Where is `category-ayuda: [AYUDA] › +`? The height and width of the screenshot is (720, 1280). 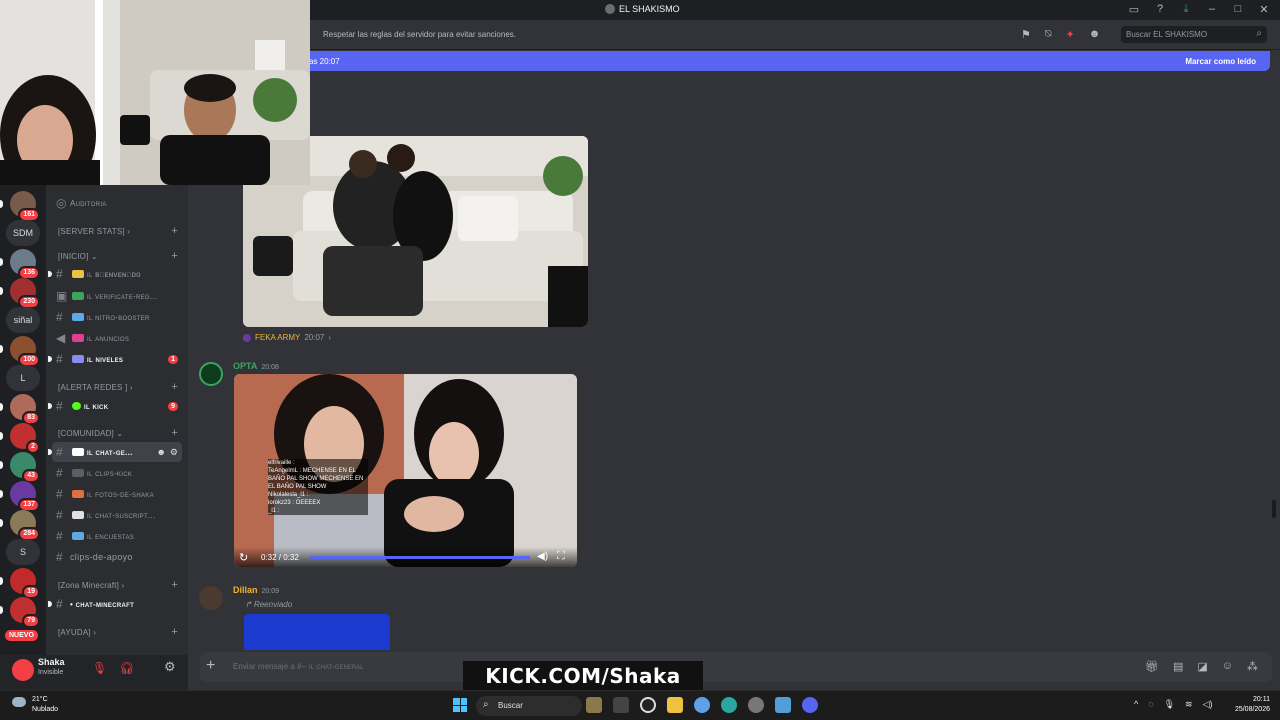 category-ayuda: [AYUDA] › + is located at coordinates (119, 632).